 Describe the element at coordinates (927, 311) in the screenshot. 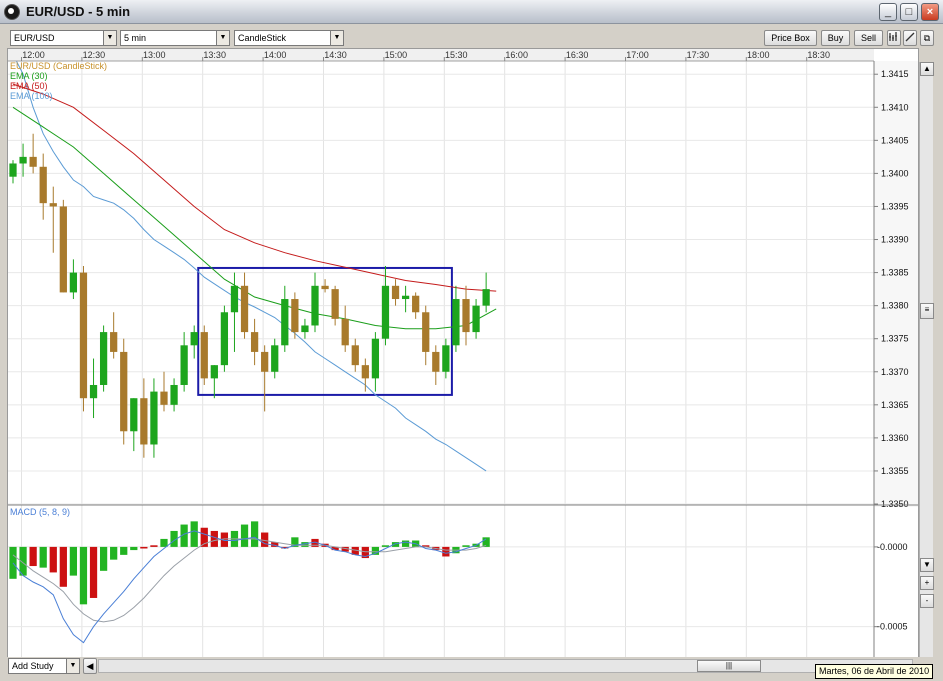

I see `scroll-thumb: ≡` at that location.